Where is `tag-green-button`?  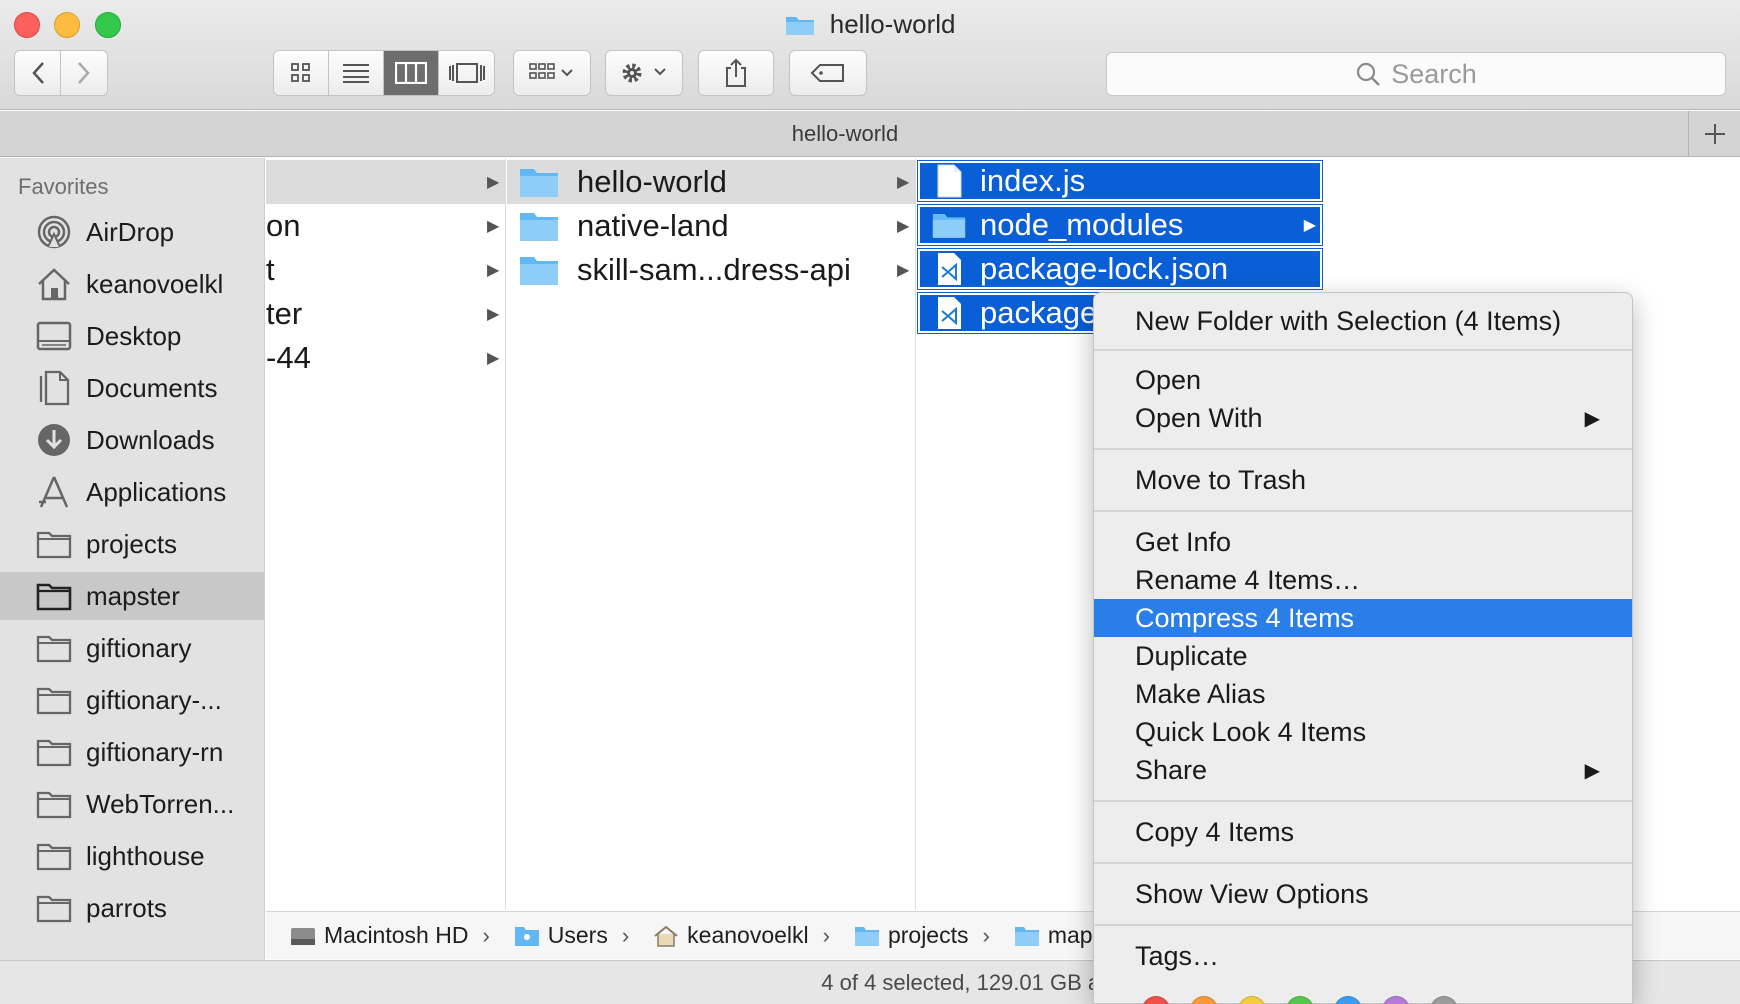 tag-green-button is located at coordinates (1300, 1000).